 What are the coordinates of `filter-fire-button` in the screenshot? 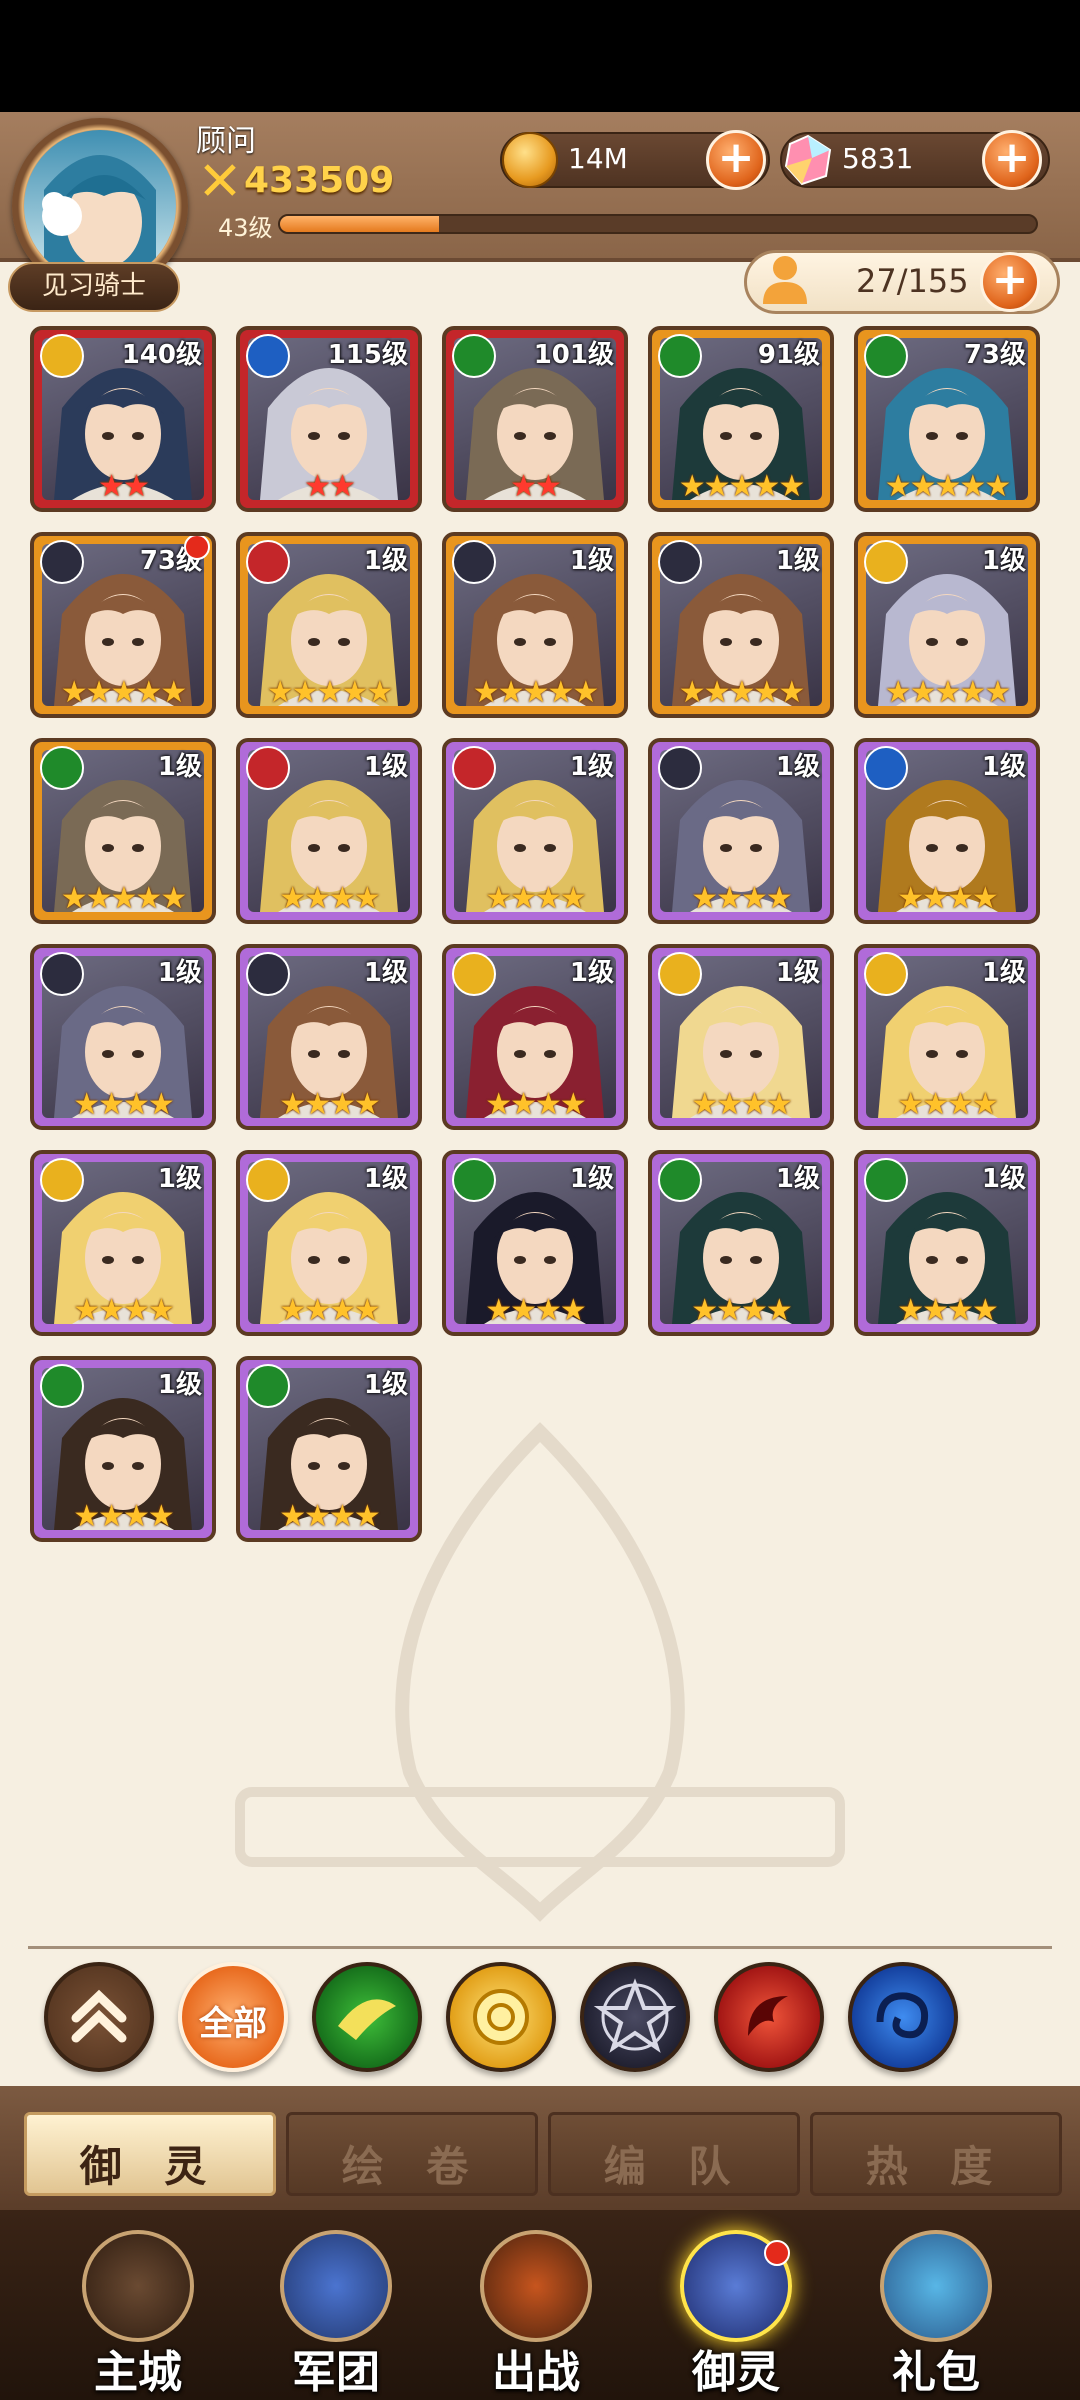 It's located at (769, 2017).